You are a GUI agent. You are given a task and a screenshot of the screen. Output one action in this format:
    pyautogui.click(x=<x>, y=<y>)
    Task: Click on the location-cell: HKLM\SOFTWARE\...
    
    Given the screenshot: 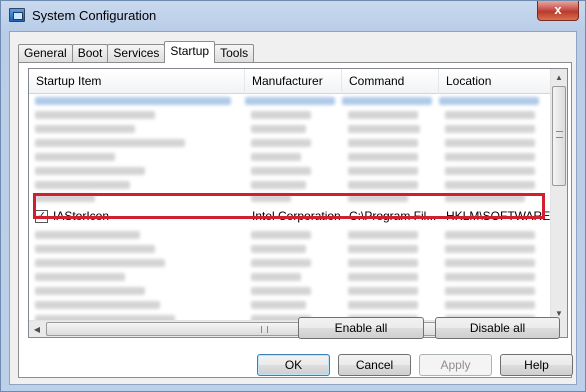 What is the action you would take?
    pyautogui.click(x=499, y=216)
    